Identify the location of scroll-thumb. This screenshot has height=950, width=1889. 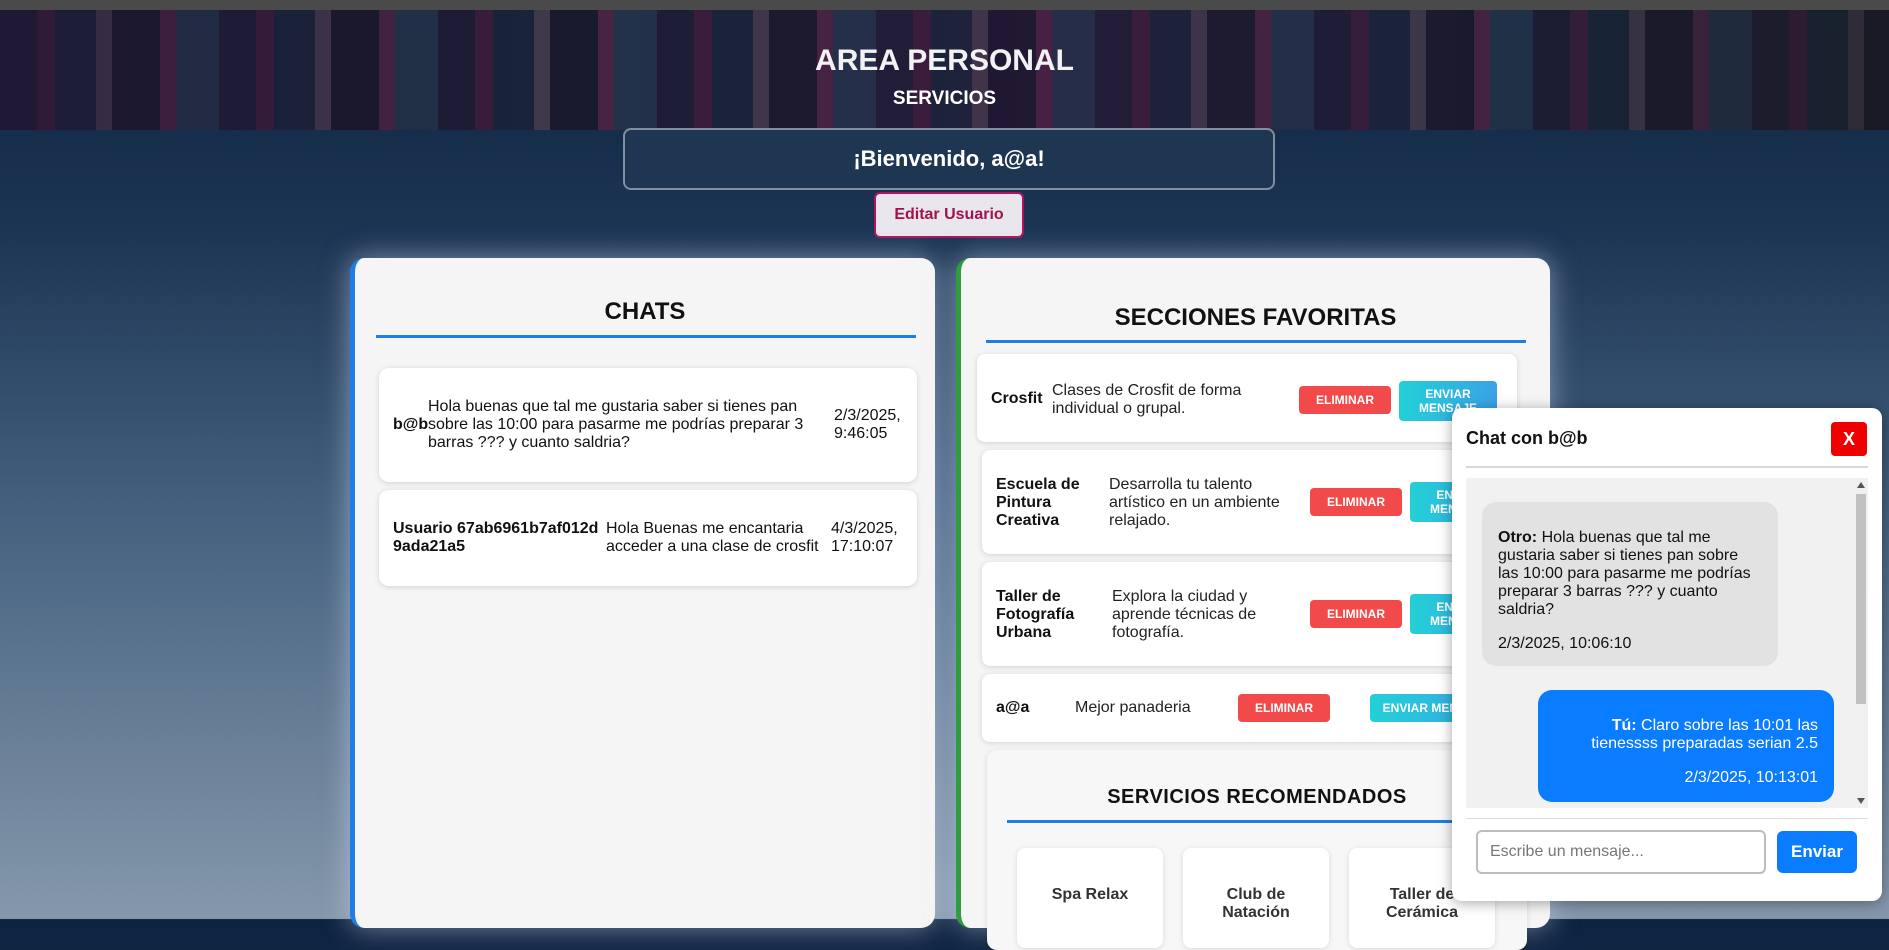
(1861, 599).